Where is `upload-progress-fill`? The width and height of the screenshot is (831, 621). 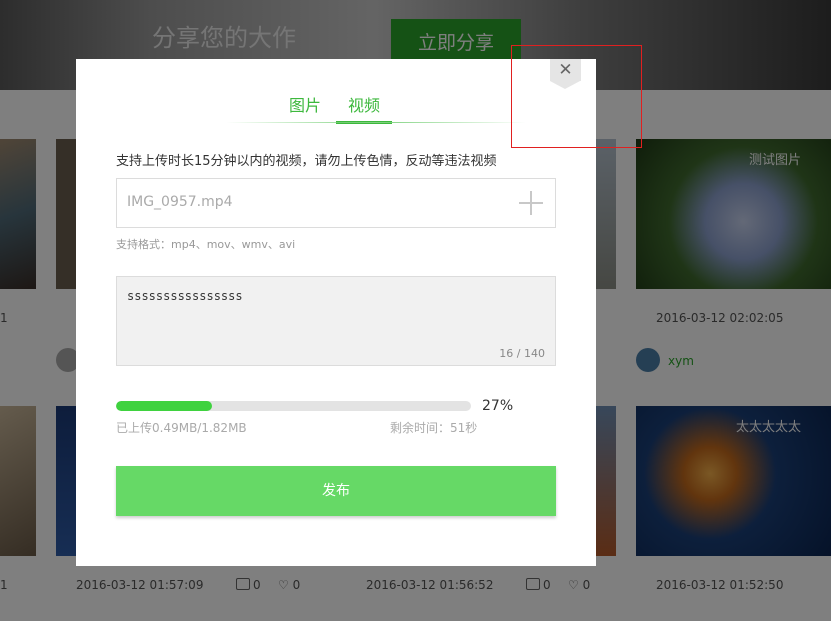
upload-progress-fill is located at coordinates (164, 406).